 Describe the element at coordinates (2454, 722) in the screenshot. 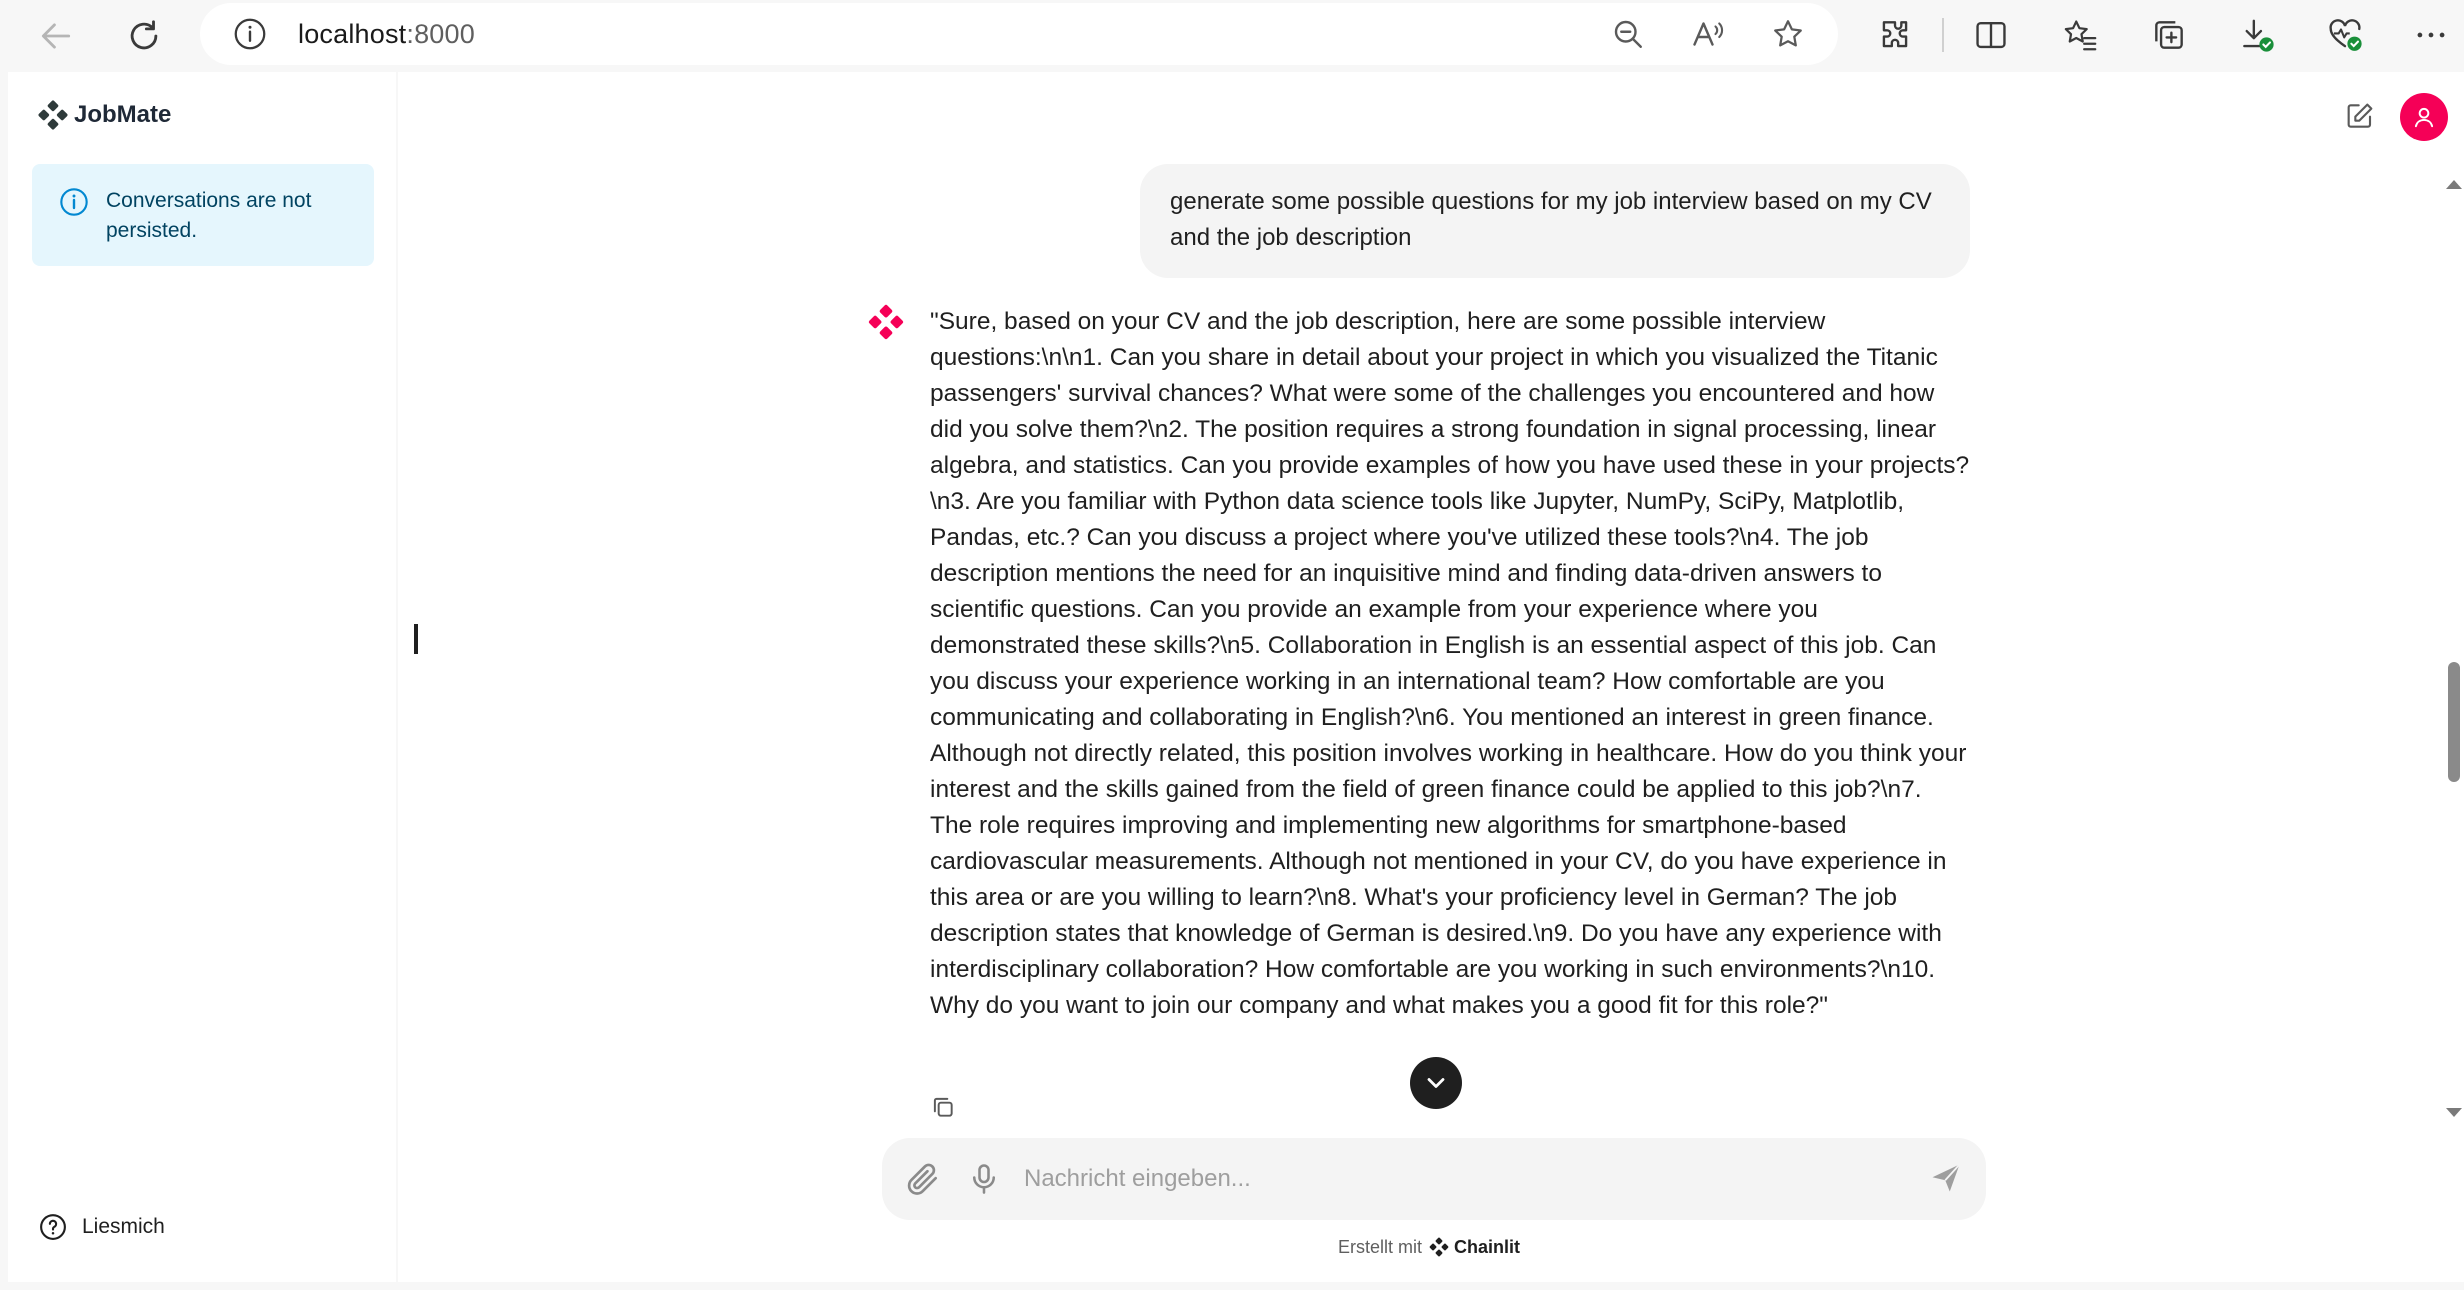

I see `scrollbar-thumb` at that location.